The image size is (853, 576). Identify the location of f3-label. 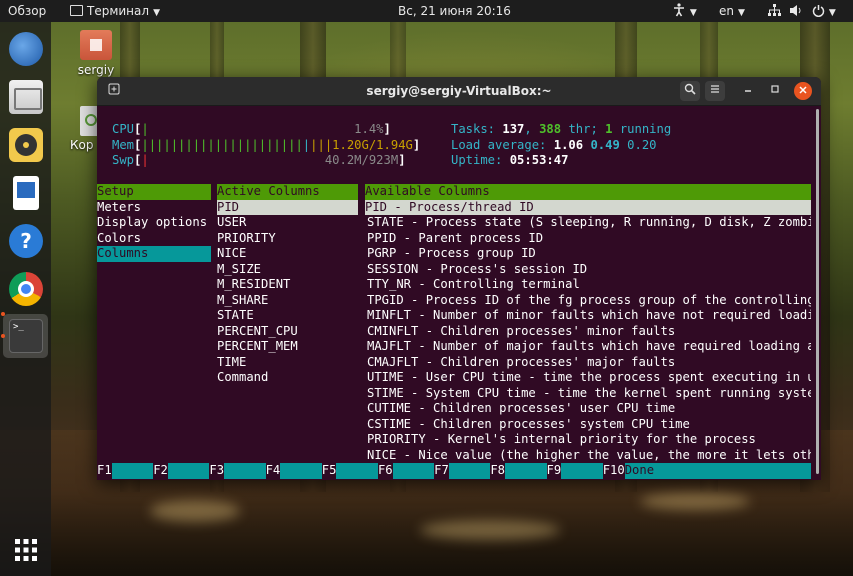
(245, 471).